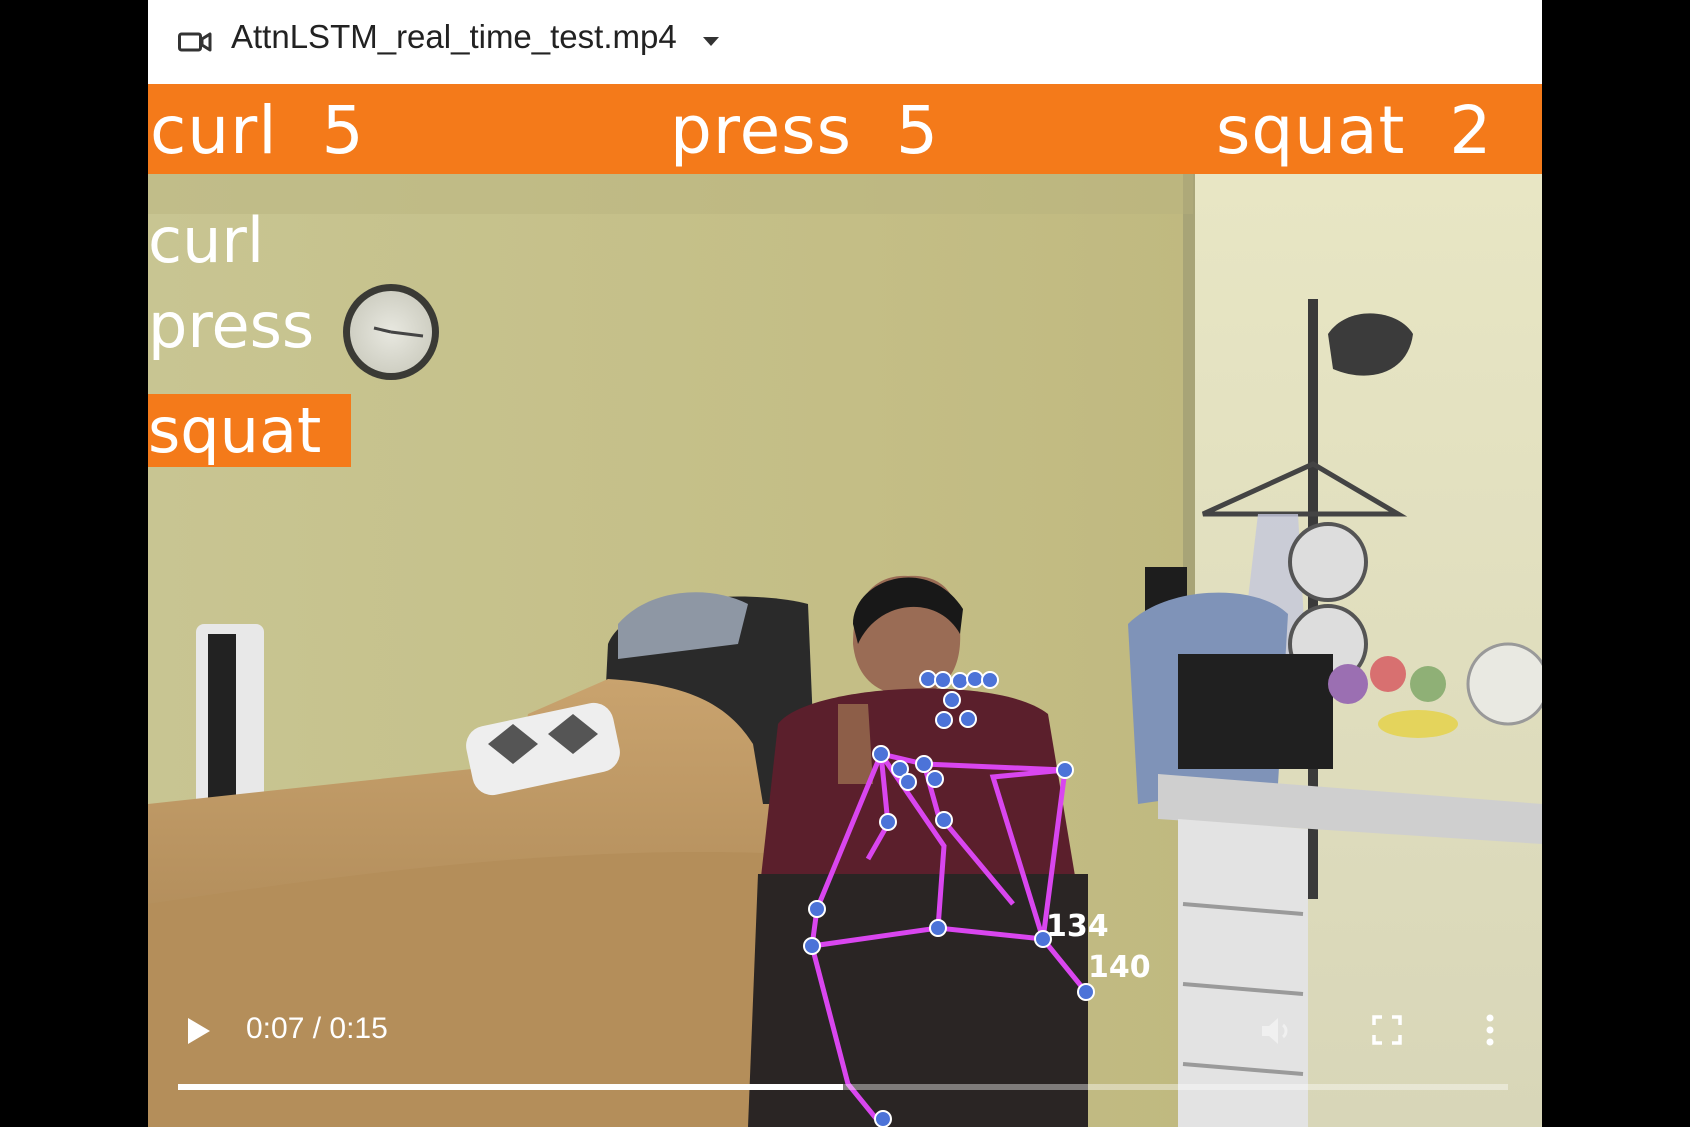  What do you see at coordinates (510, 1087) in the screenshot?
I see `progress-fill` at bounding box center [510, 1087].